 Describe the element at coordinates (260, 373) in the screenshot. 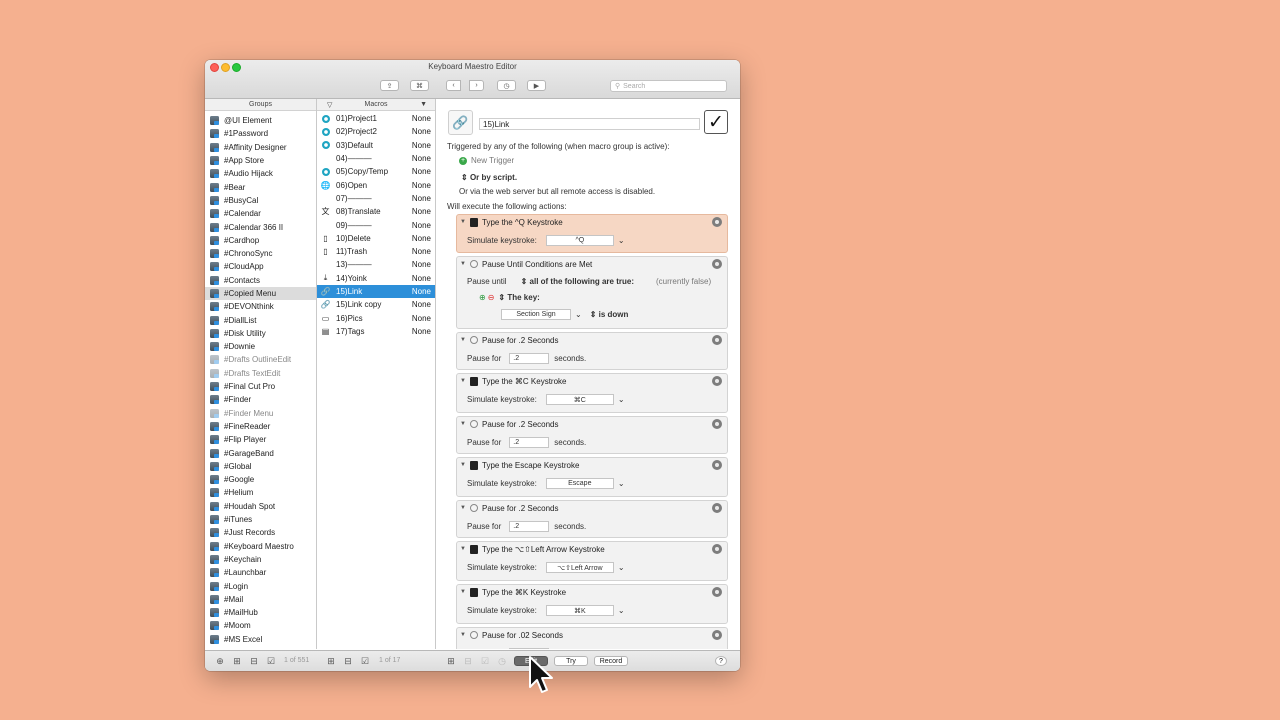

I see `group-row: #Drafts TextEdit` at that location.